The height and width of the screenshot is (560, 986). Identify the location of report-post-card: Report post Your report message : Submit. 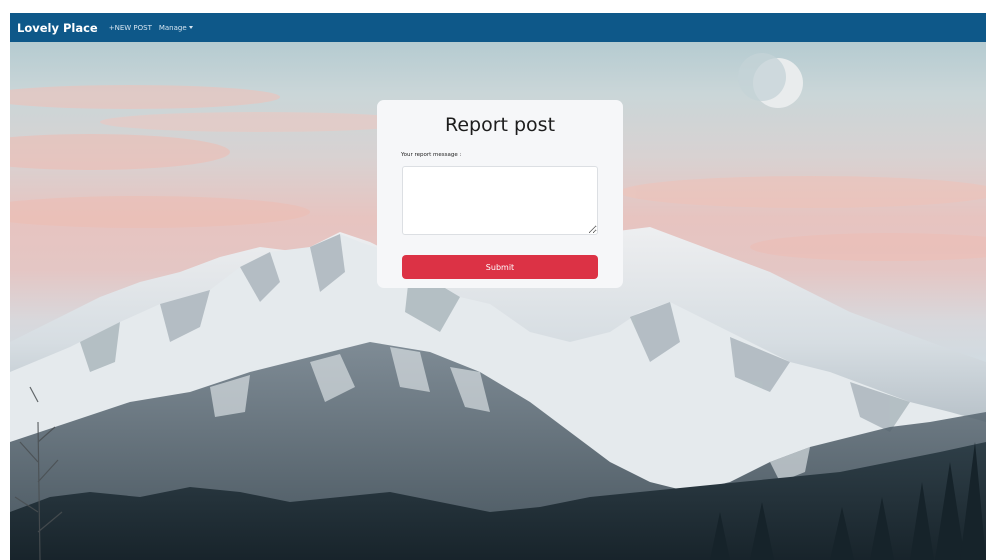
(500, 194).